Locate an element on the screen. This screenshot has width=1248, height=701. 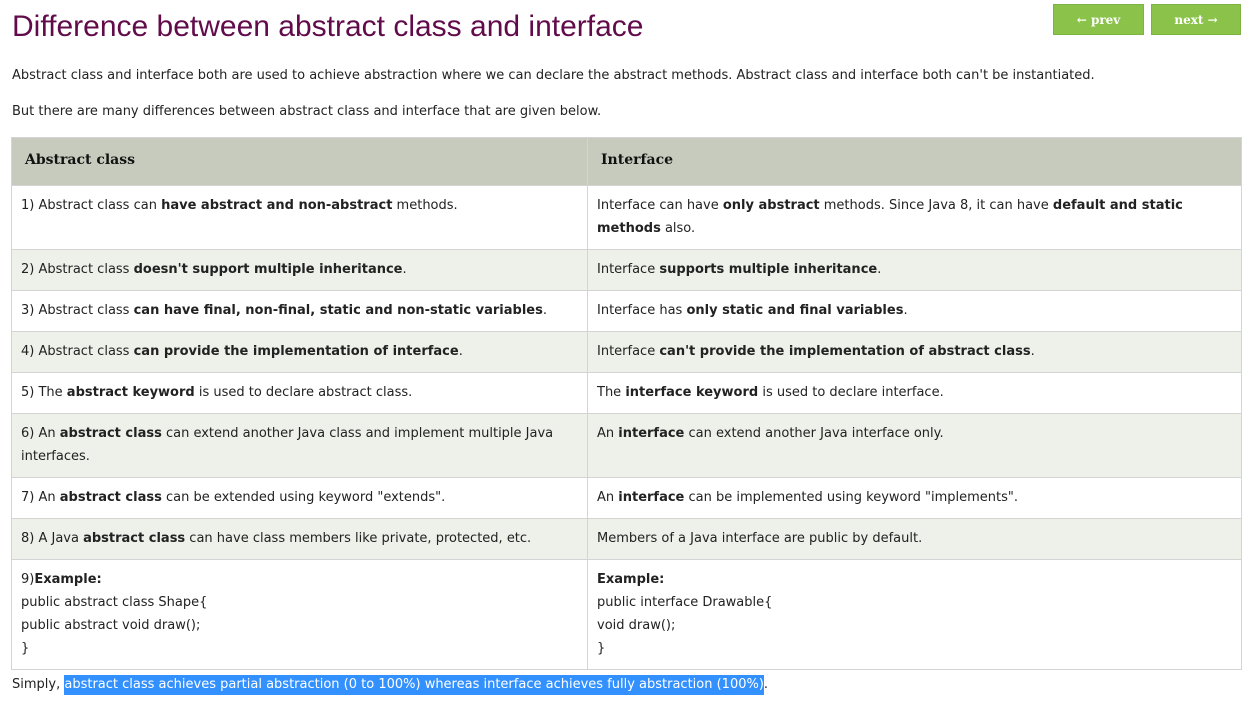
code-line: void draw(); is located at coordinates (636, 625).